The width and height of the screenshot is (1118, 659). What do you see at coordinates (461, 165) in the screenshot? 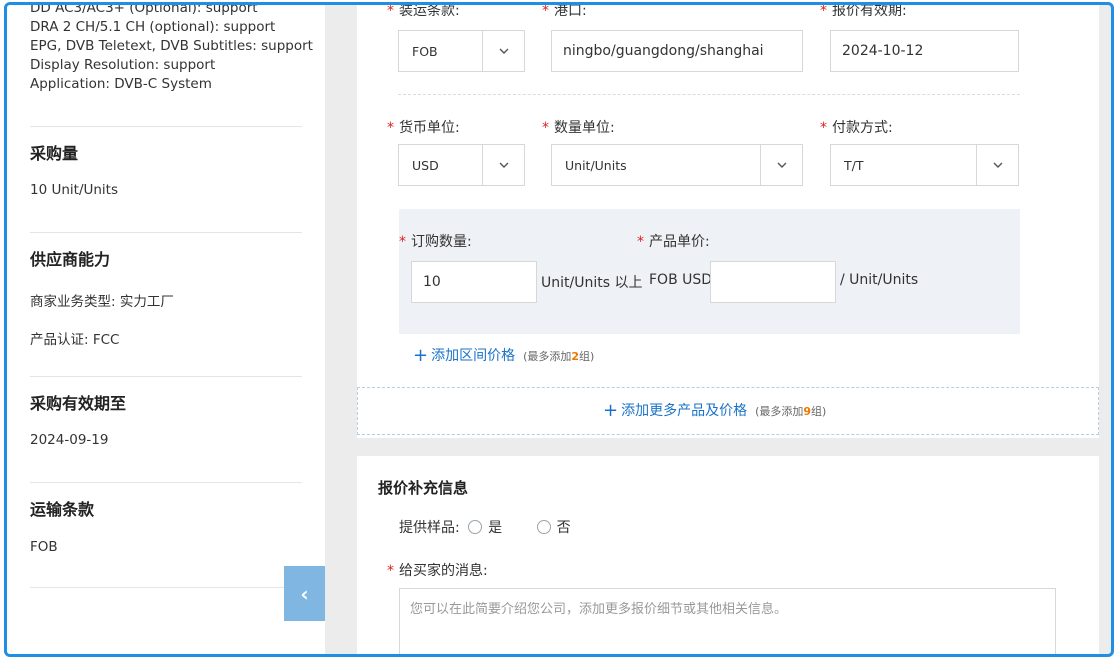
I see `currency-select: USD` at bounding box center [461, 165].